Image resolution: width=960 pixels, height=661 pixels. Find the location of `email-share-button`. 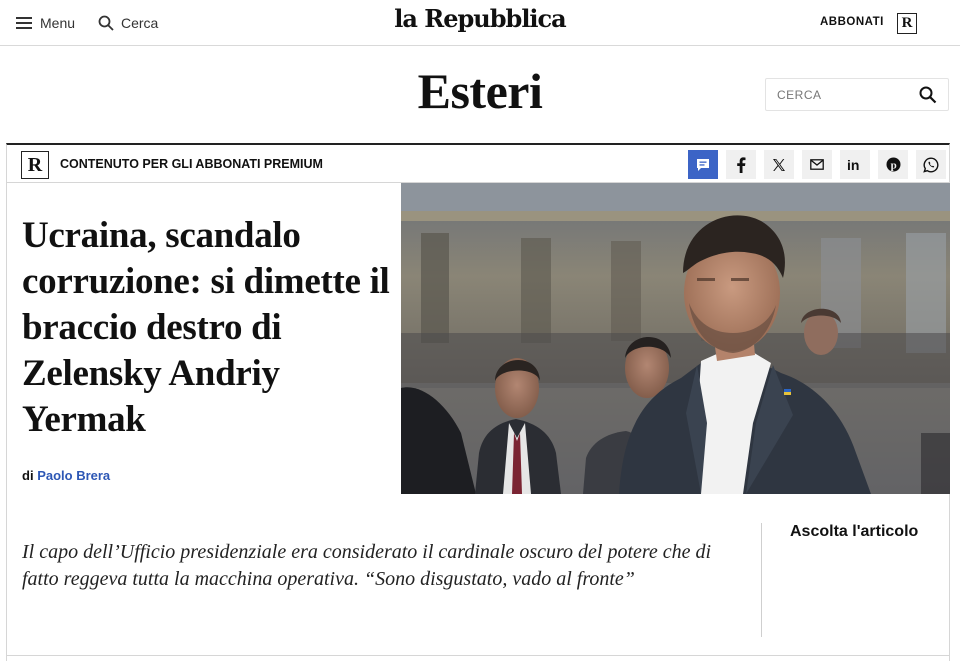

email-share-button is located at coordinates (817, 164).